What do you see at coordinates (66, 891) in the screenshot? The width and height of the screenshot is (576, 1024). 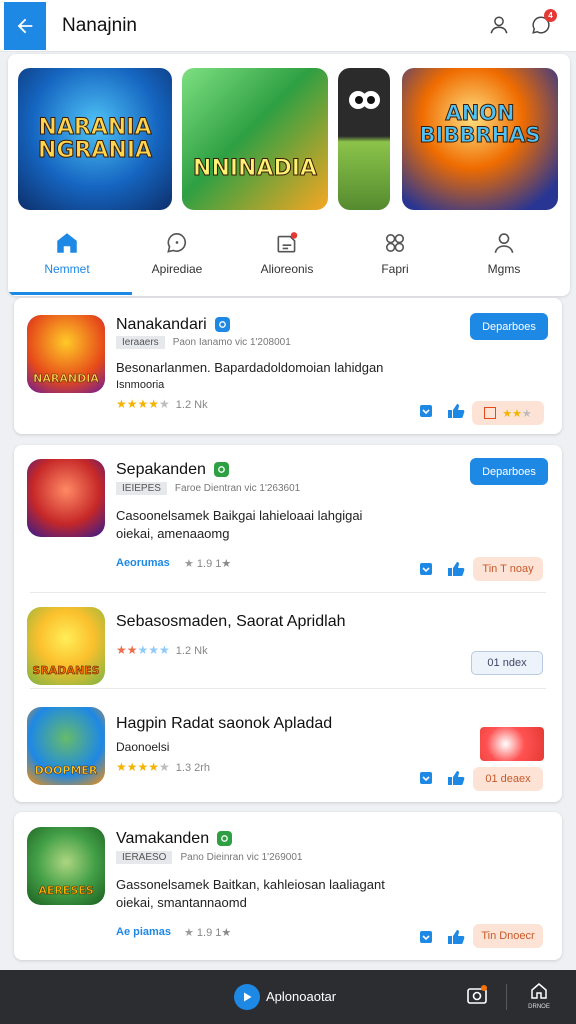 I see `app-icon-label: AERESES` at bounding box center [66, 891].